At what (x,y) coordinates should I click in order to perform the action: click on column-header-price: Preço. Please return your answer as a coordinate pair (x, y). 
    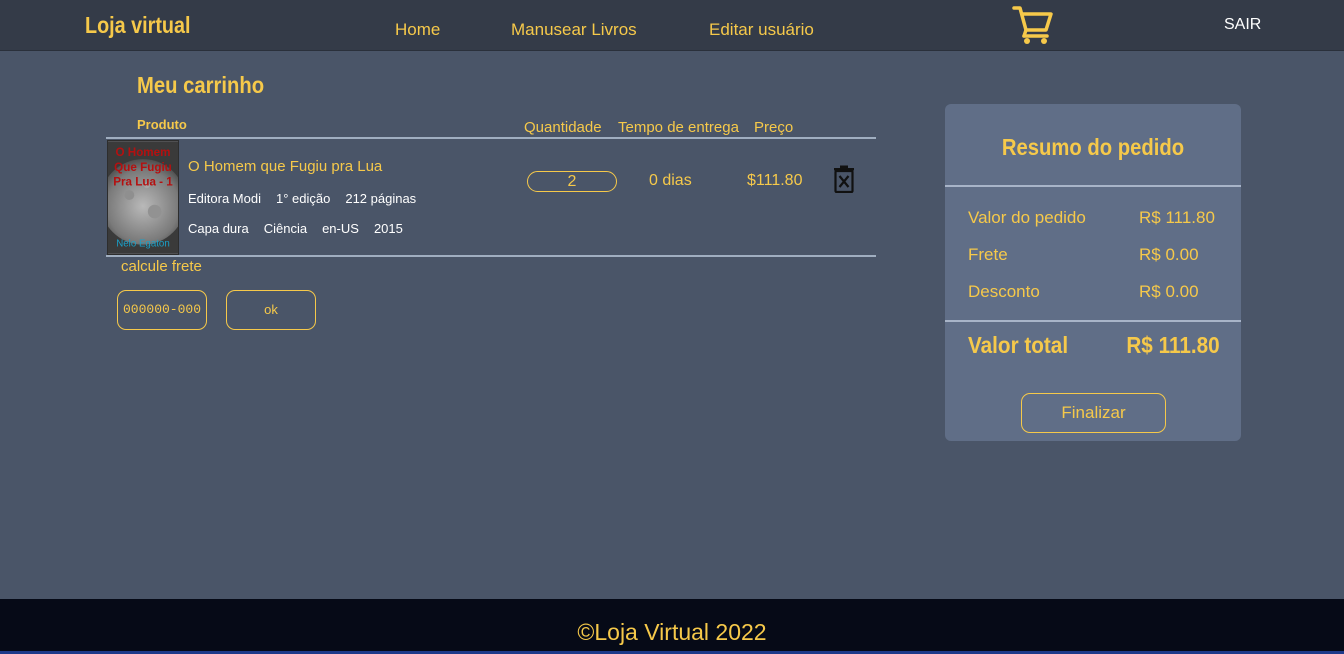
    Looking at the image, I should click on (774, 127).